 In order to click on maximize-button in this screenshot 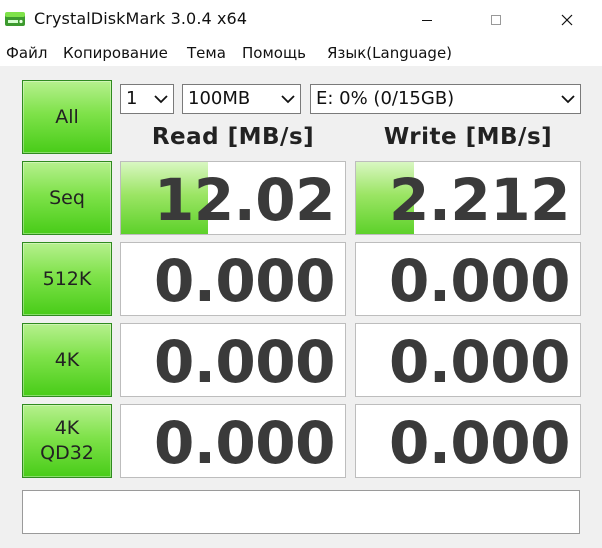, I will do `click(496, 20)`.